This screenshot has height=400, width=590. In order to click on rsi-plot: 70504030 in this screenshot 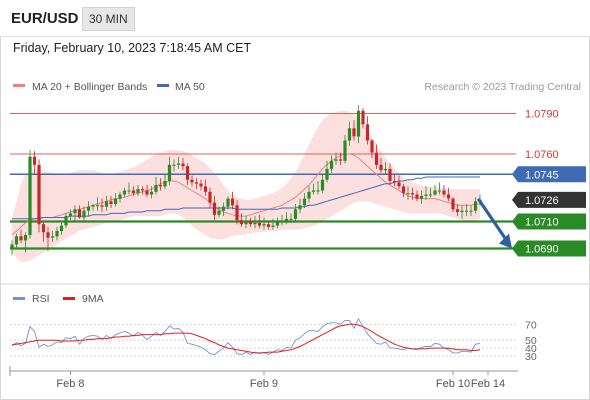, I will do `click(273, 340)`.